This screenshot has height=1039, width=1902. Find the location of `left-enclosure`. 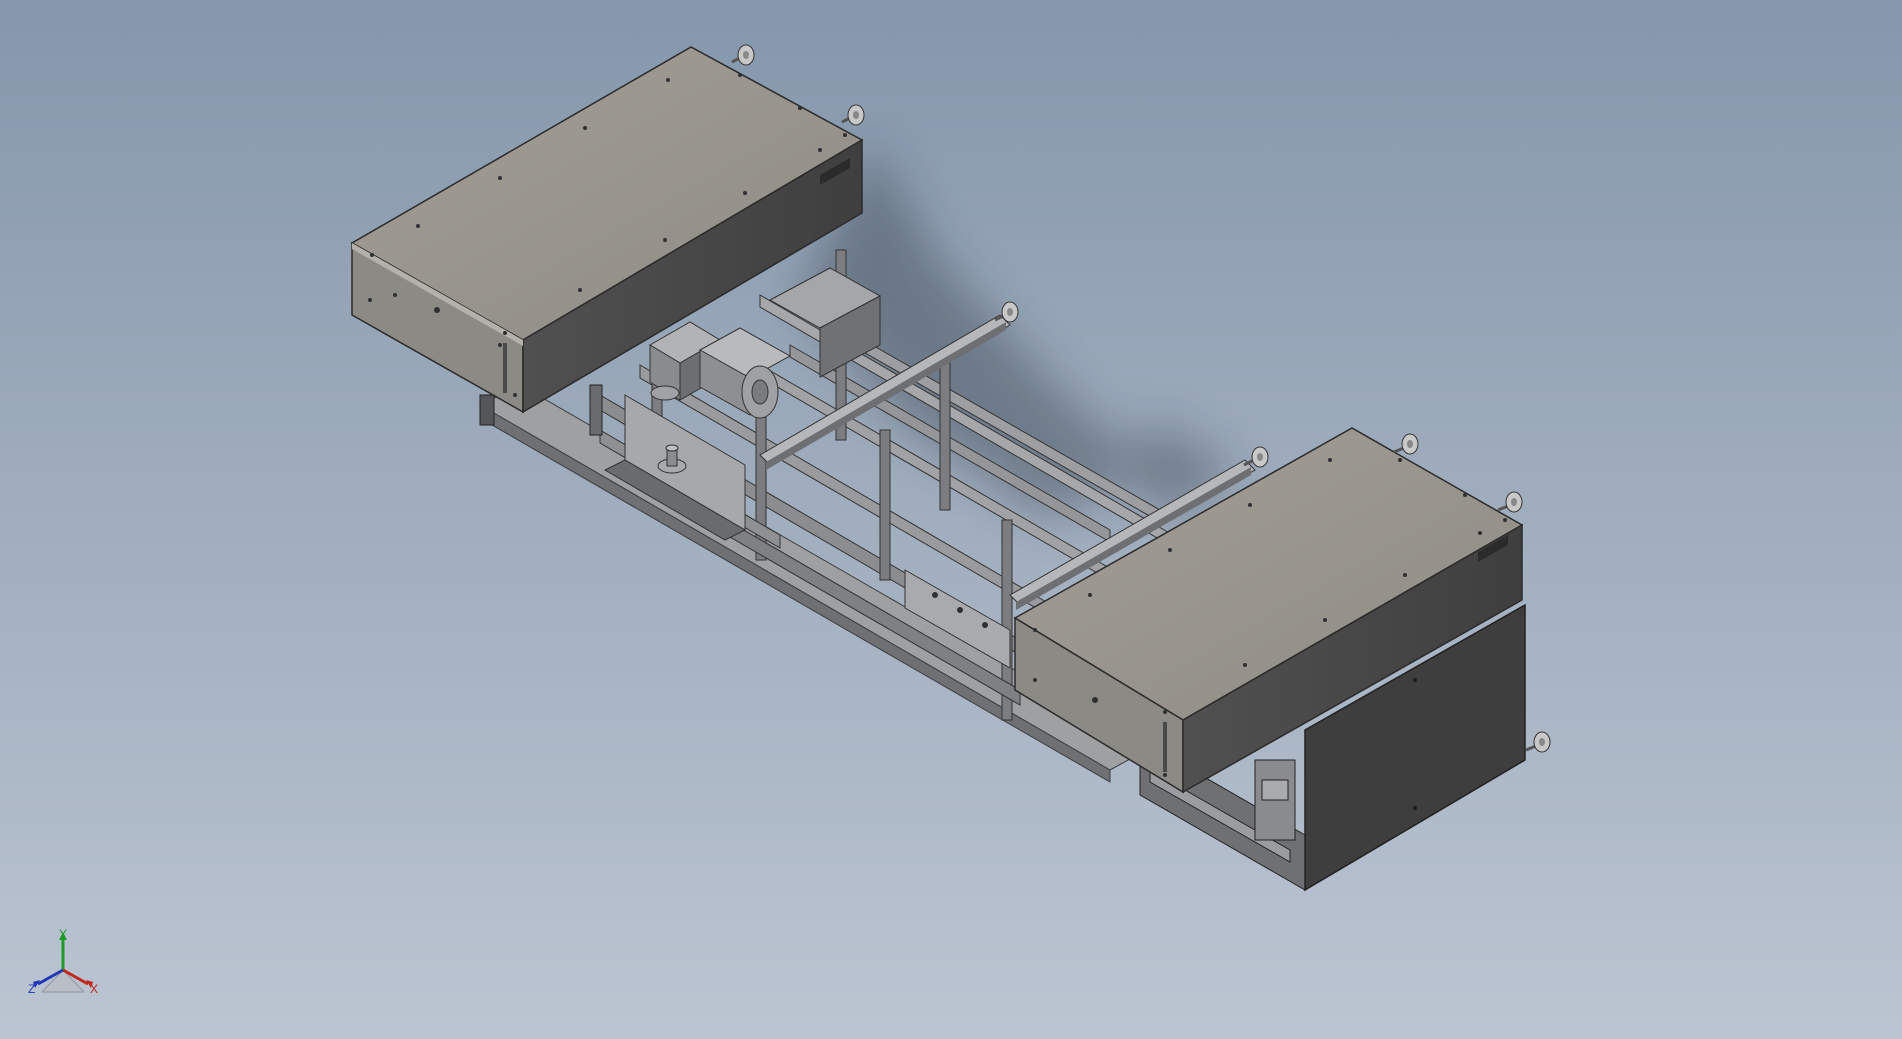

left-enclosure is located at coordinates (607, 240).